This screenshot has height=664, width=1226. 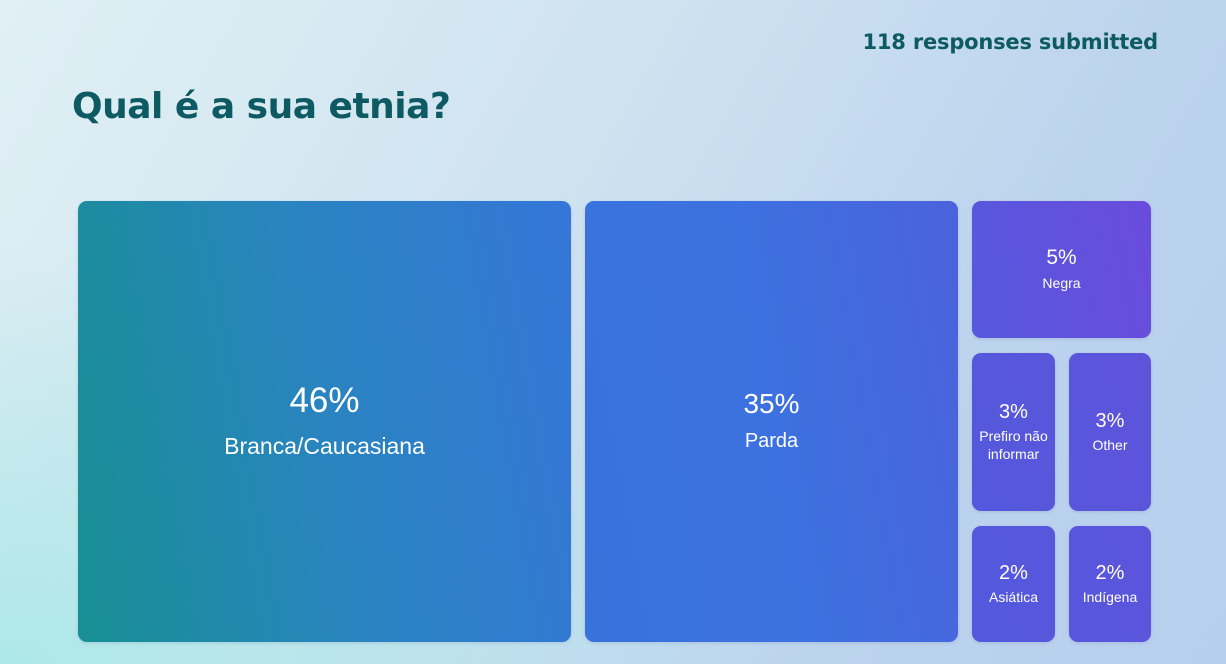 I want to click on tile-percent: 46%, so click(x=324, y=400).